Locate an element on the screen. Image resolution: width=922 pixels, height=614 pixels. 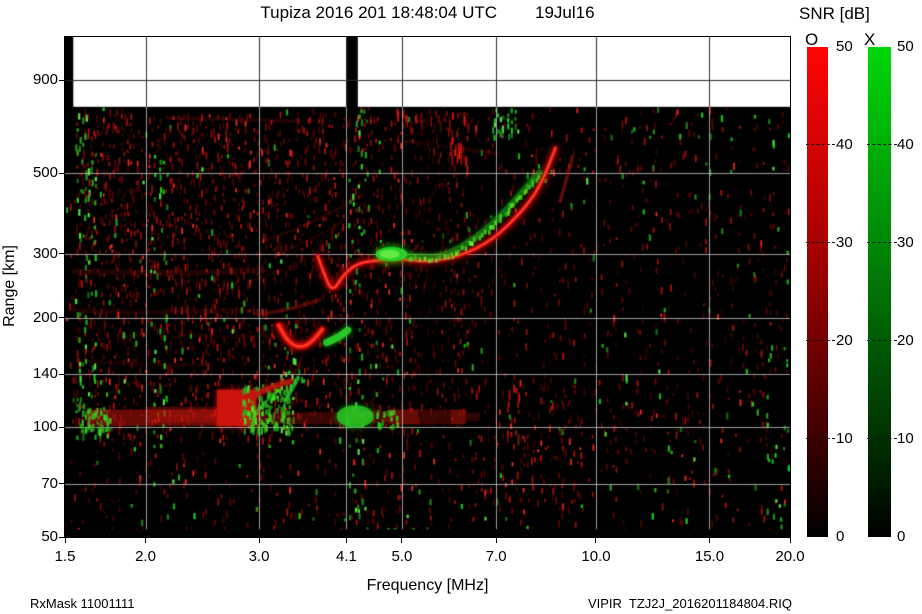
o-colorbar-tick-label: 30 is located at coordinates (844, 242).